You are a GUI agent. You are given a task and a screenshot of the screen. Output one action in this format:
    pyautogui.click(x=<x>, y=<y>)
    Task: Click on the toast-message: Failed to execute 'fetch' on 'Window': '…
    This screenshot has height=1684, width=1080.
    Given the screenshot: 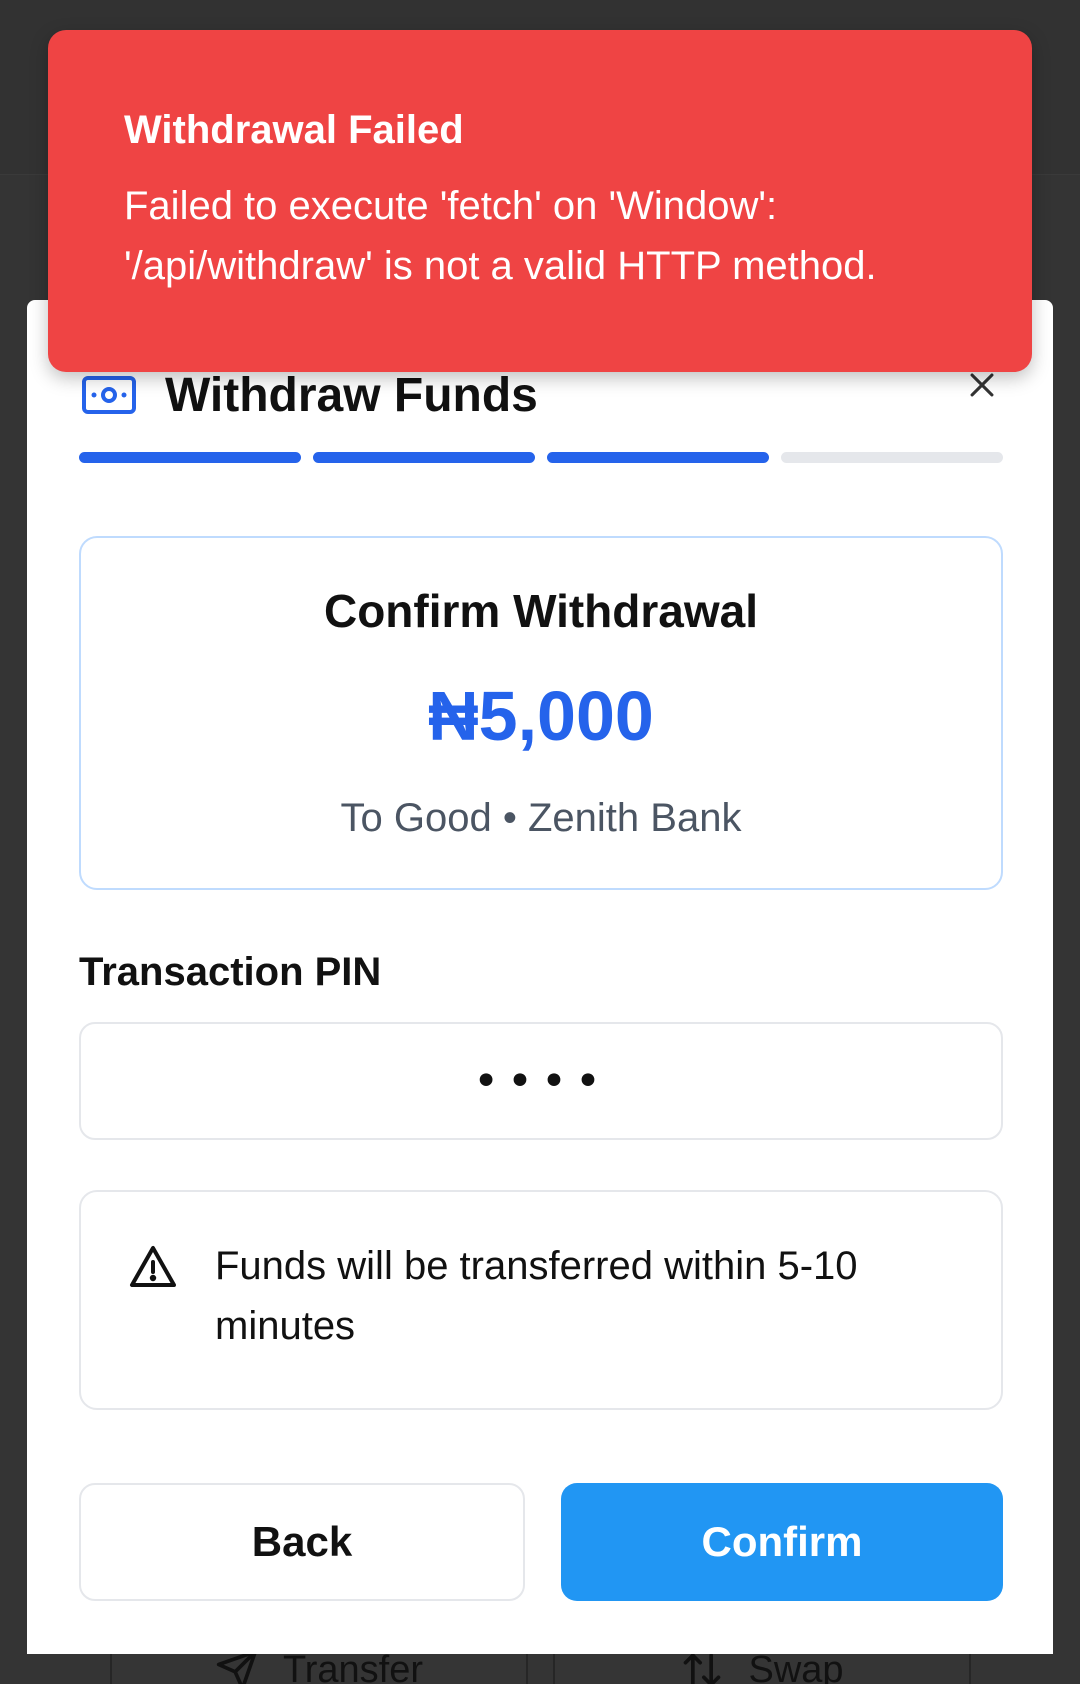 What is the action you would take?
    pyautogui.click(x=500, y=236)
    